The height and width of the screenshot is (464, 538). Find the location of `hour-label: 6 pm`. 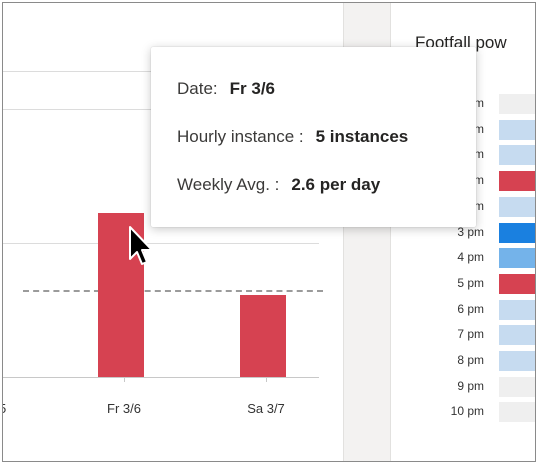

hour-label: 6 pm is located at coordinates (470, 308).